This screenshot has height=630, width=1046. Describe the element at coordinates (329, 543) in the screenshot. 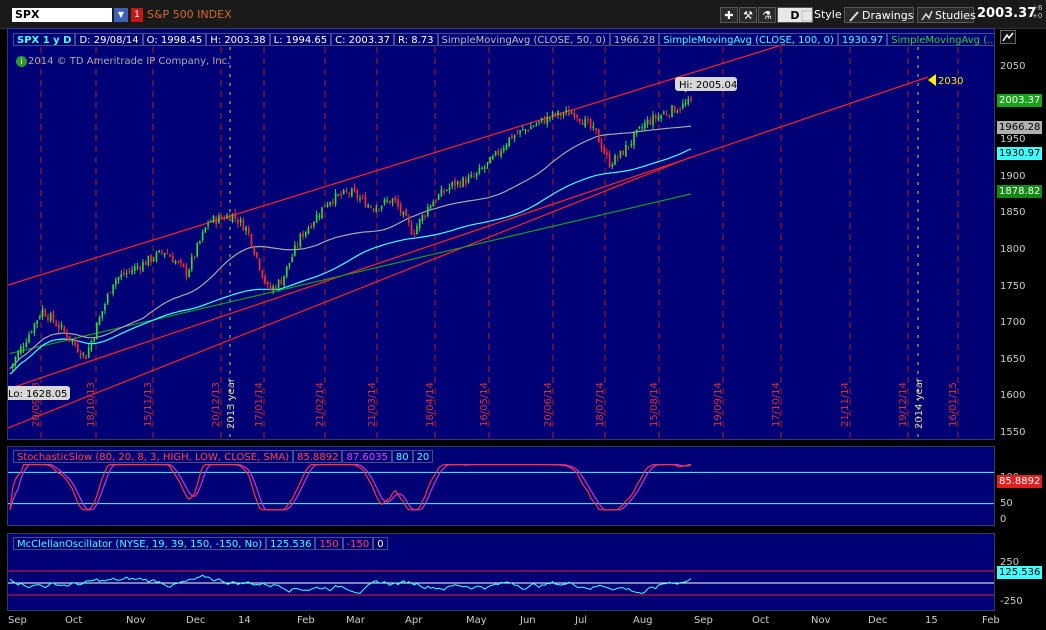

I see `mcclellan-upper: 150` at that location.